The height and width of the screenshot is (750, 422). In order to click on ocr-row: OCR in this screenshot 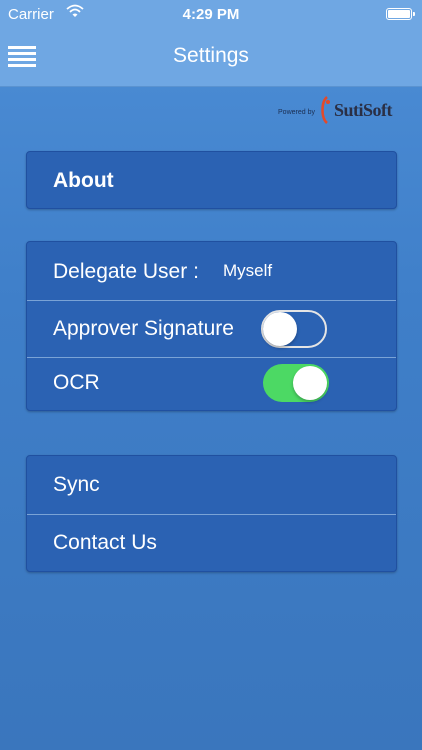, I will do `click(211, 384)`.